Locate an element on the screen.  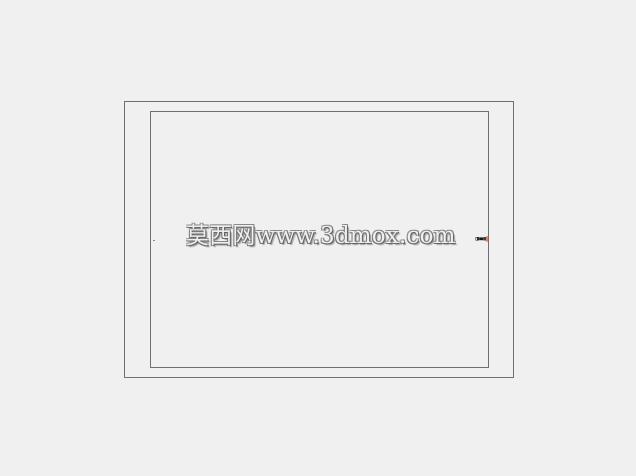
watermark-text: 莫西网www.3dmox.com is located at coordinates (321, 236).